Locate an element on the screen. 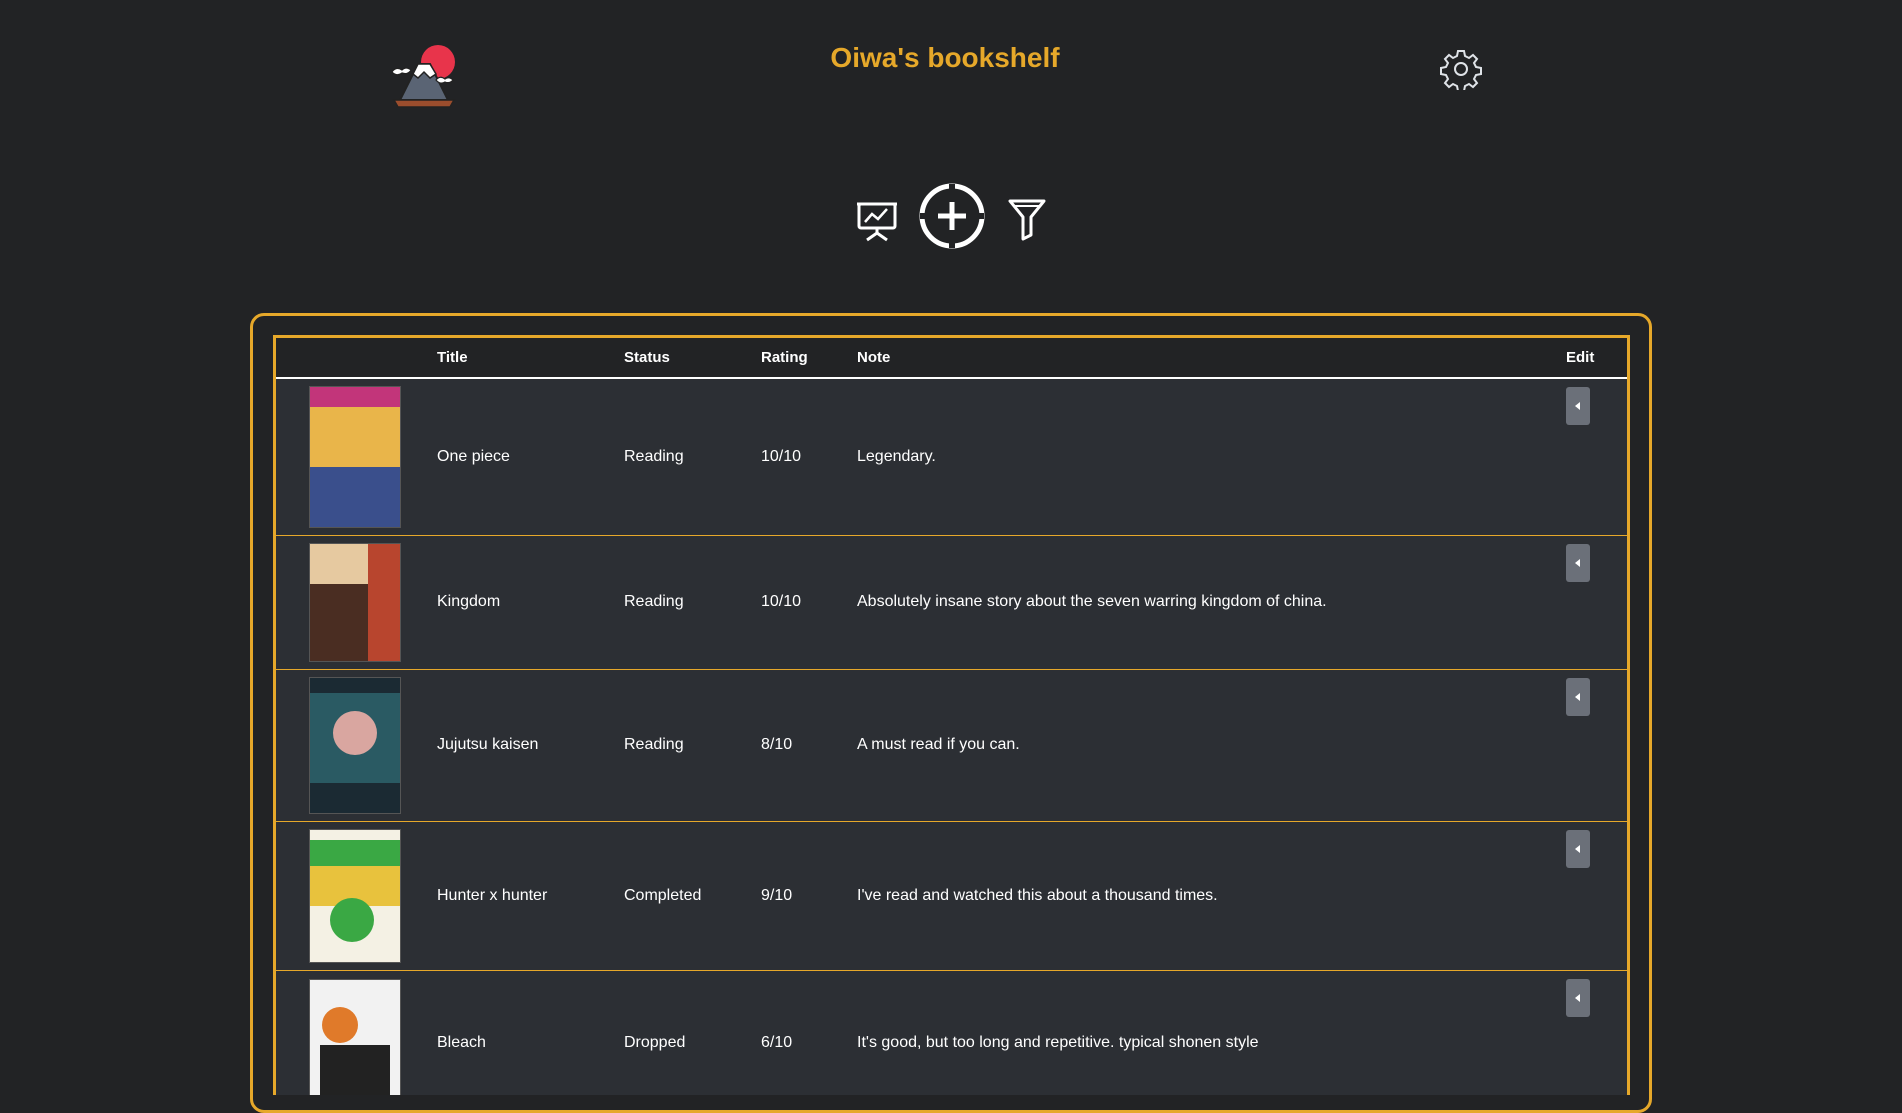  book-rating: 8/10 is located at coordinates (777, 744).